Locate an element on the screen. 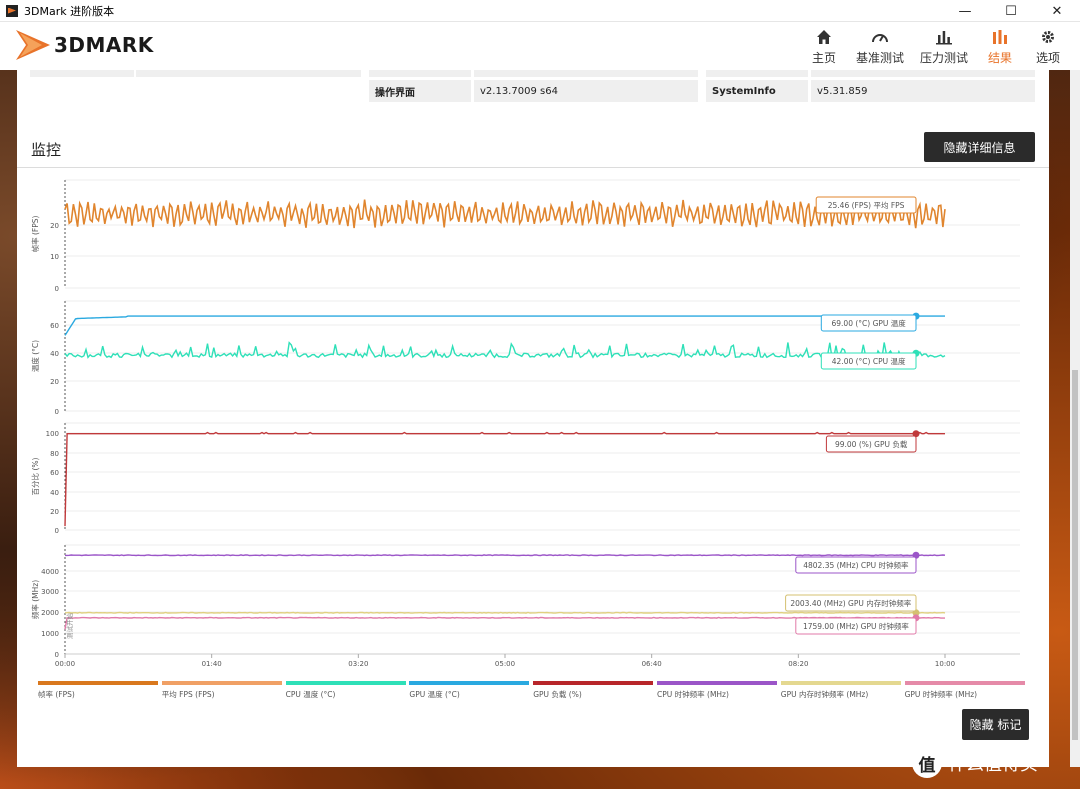 The image size is (1080, 789). legend-label: GPU 时钟频率 (MHz) is located at coordinates (941, 694).